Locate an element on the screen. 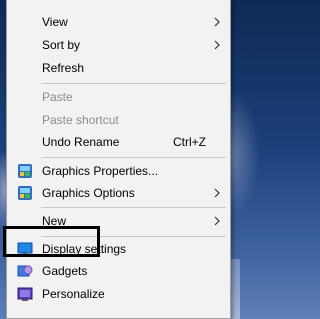 This screenshot has width=320, height=319. menu-item-label: Sort by is located at coordinates (61, 45).